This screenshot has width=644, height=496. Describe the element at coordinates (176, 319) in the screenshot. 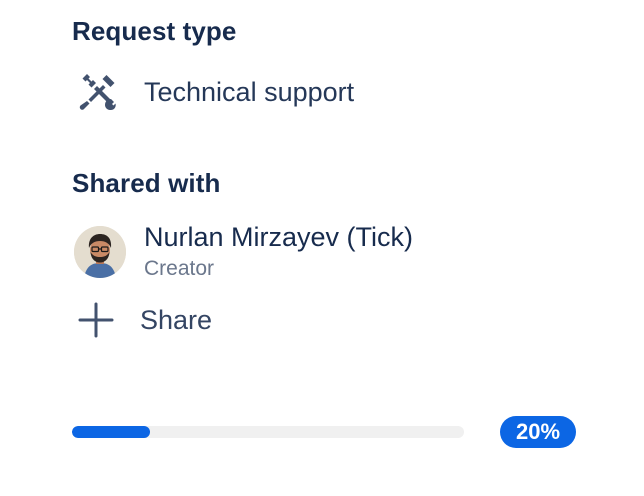

I see `share-label: Share` at that location.